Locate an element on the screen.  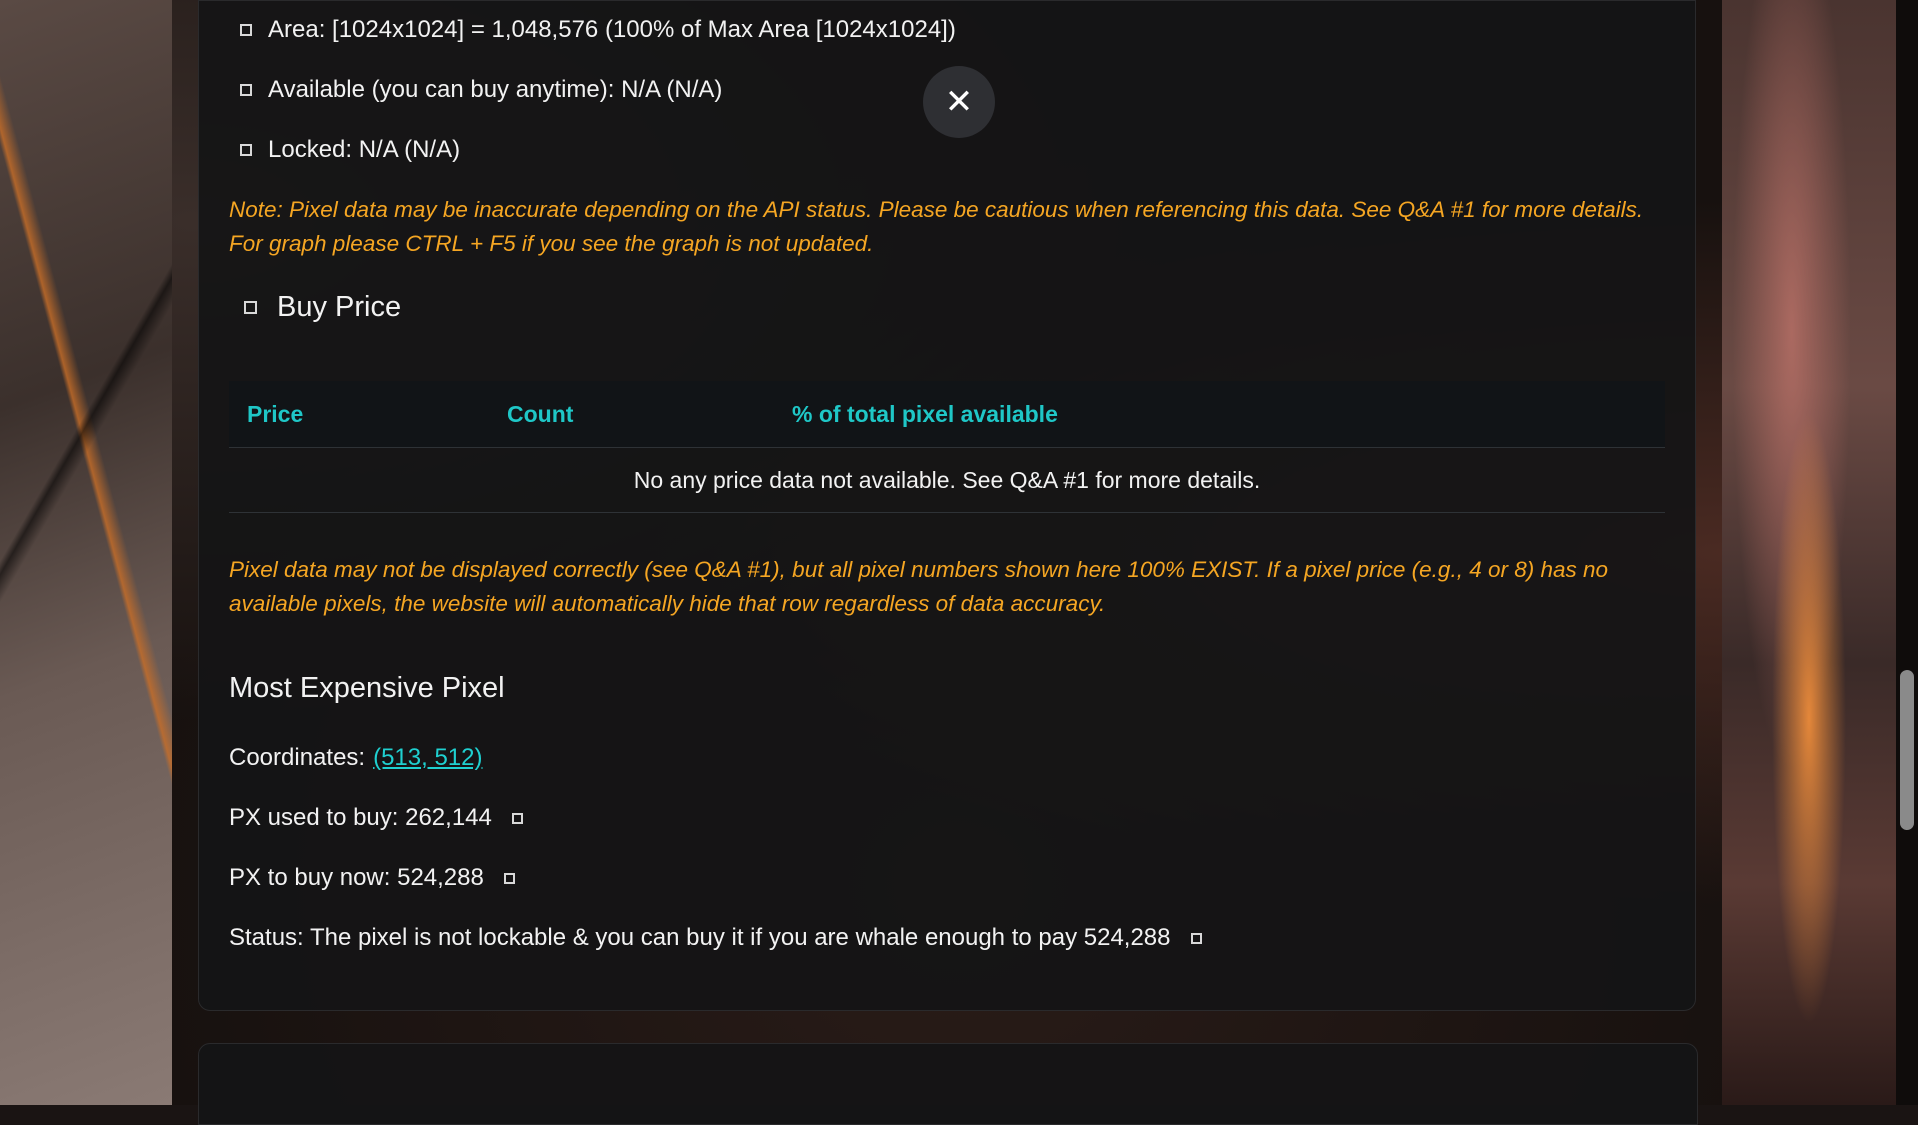
left-background-art is located at coordinates (86, 552).